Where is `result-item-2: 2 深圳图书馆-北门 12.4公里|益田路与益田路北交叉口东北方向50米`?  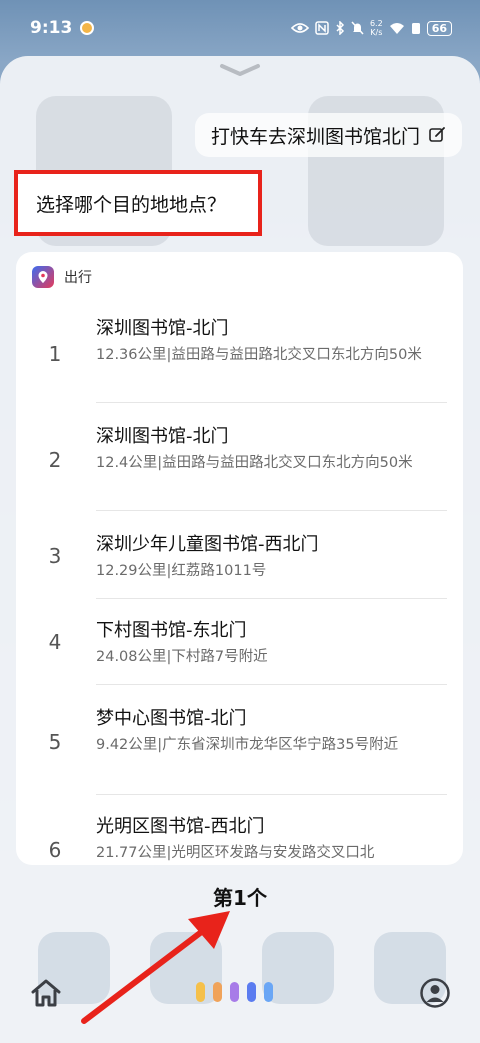
result-item-2: 2 深圳图书馆-北门 12.4公里|益田路与益田路北交叉口东北方向50米 is located at coordinates (239, 467).